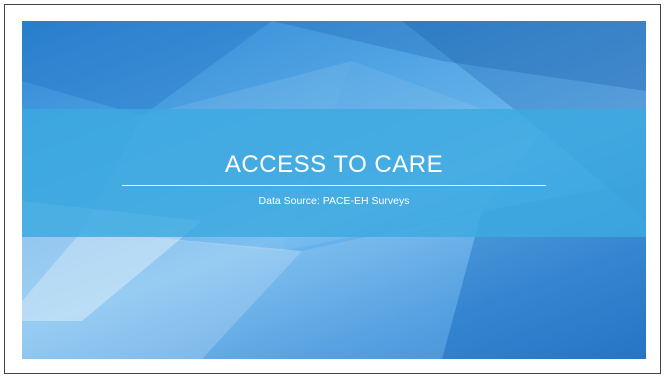  I want to click on title-divider, so click(334, 185).